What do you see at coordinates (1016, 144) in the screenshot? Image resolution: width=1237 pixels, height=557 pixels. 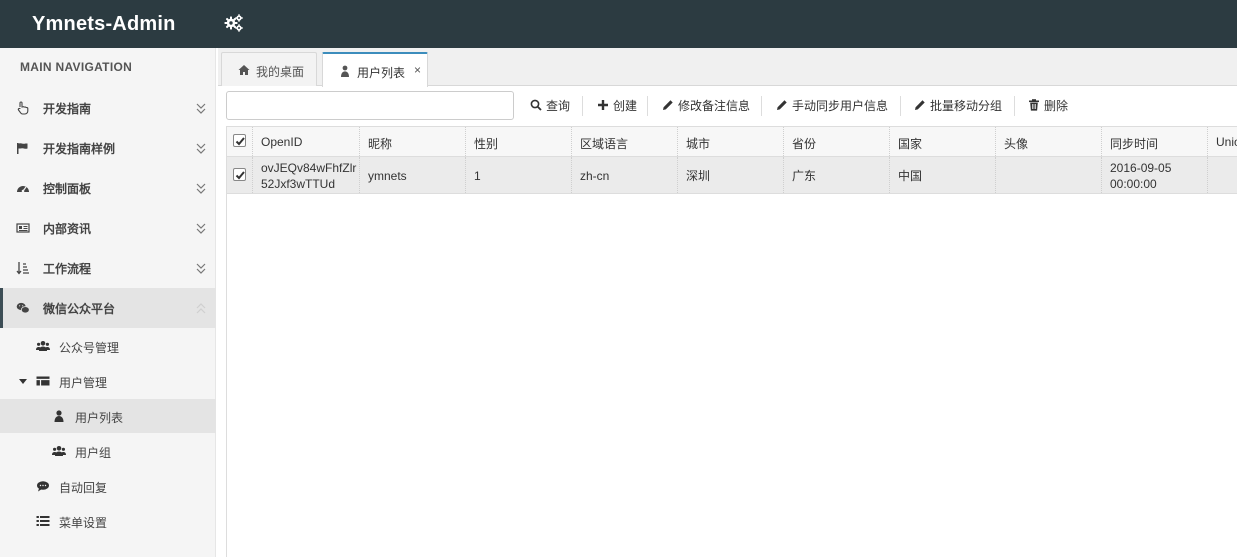 I see `column-header-label: 头像` at bounding box center [1016, 144].